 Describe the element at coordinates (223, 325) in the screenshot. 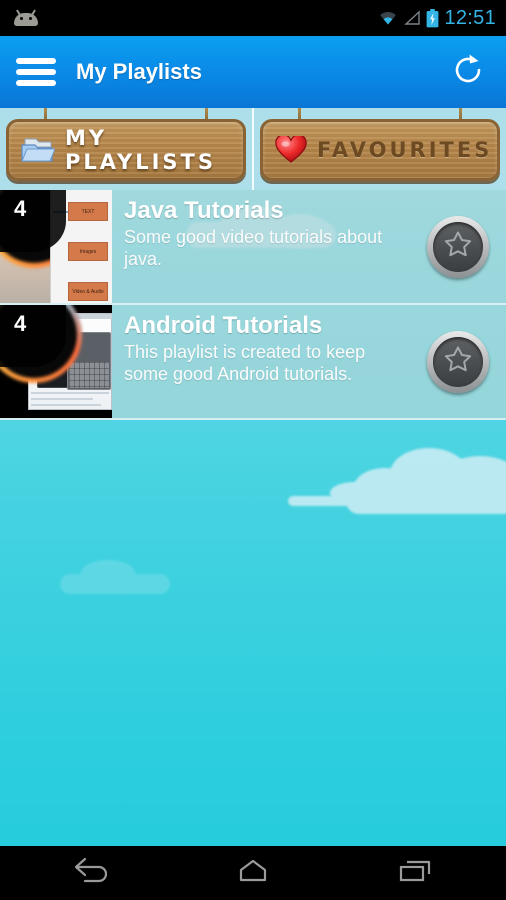

I see `playlist-title: Android Tutorials` at that location.